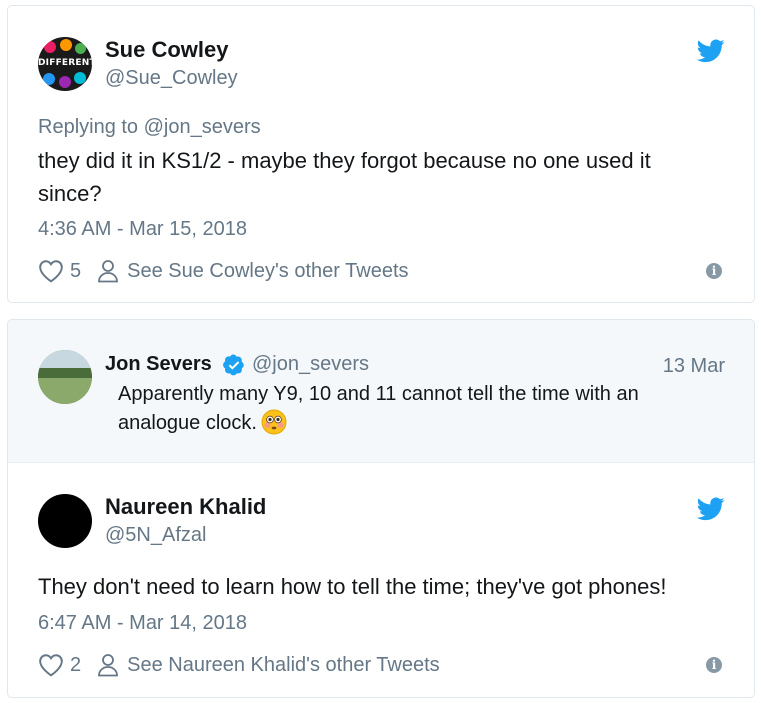 This screenshot has width=761, height=703. I want to click on replying-to: Replying to @jon_severs, so click(149, 127).